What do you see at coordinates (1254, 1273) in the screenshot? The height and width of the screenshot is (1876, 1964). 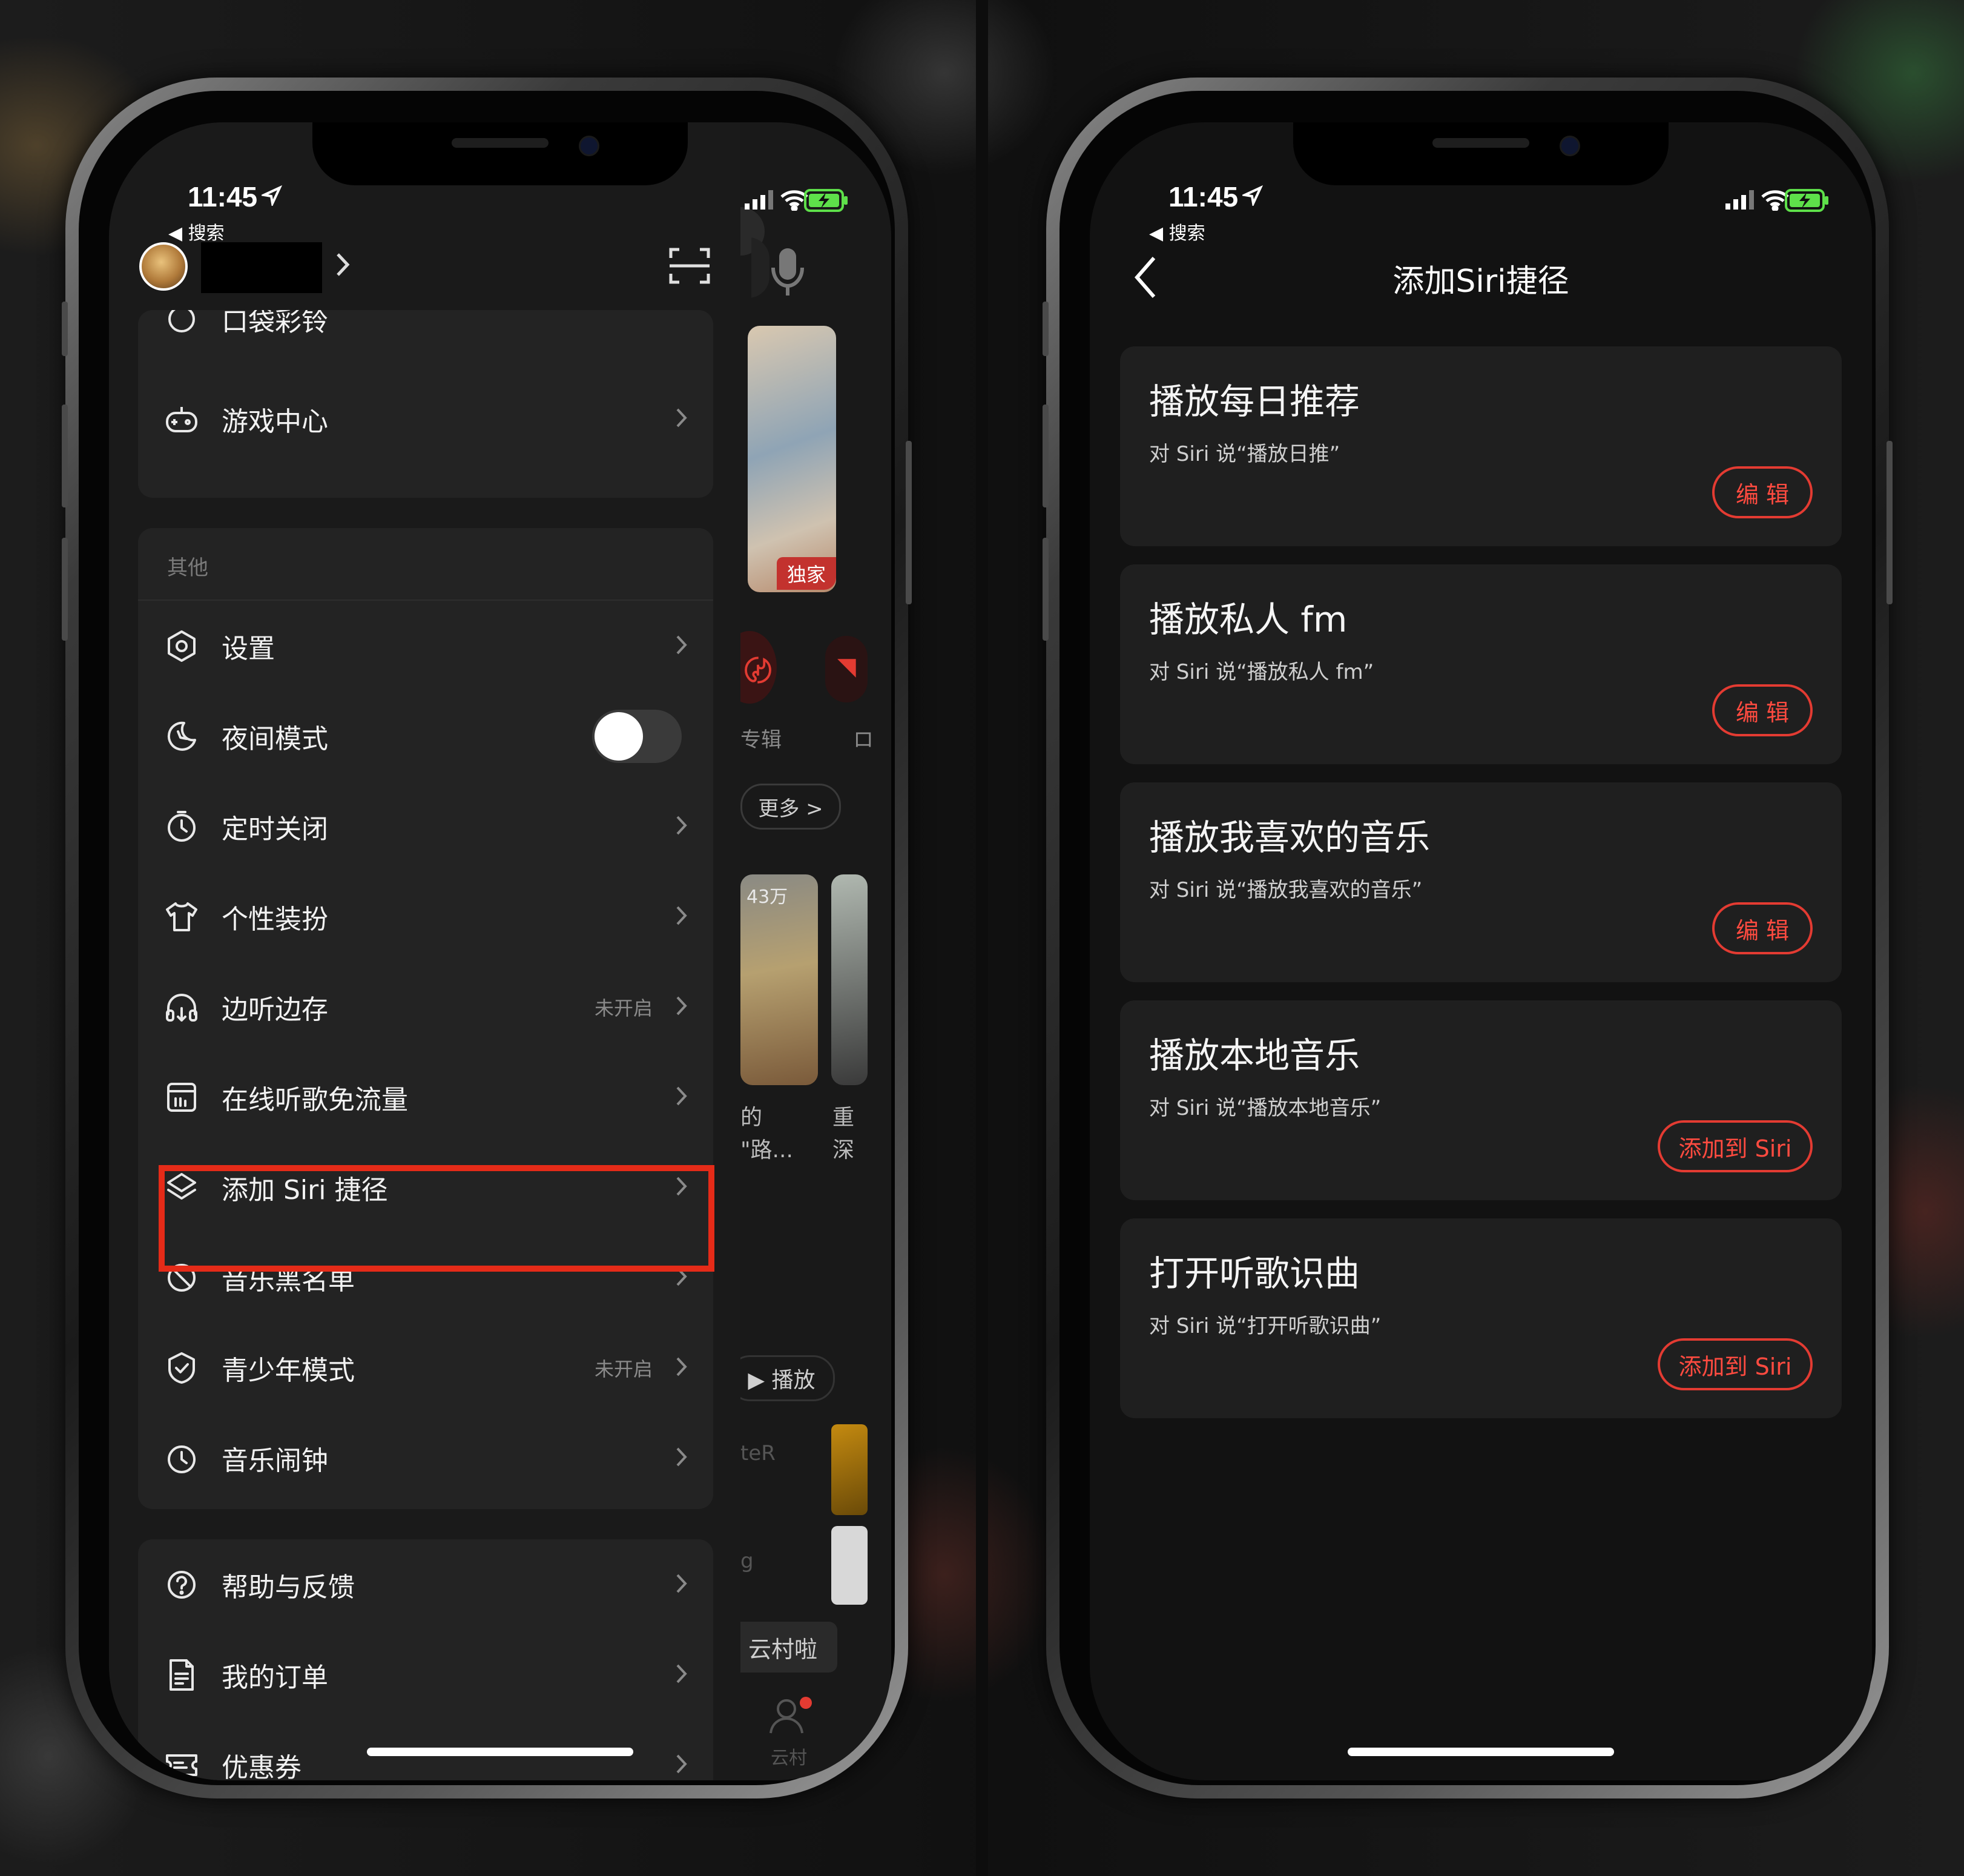 I see `shortcut-title: 打开听歌识曲` at bounding box center [1254, 1273].